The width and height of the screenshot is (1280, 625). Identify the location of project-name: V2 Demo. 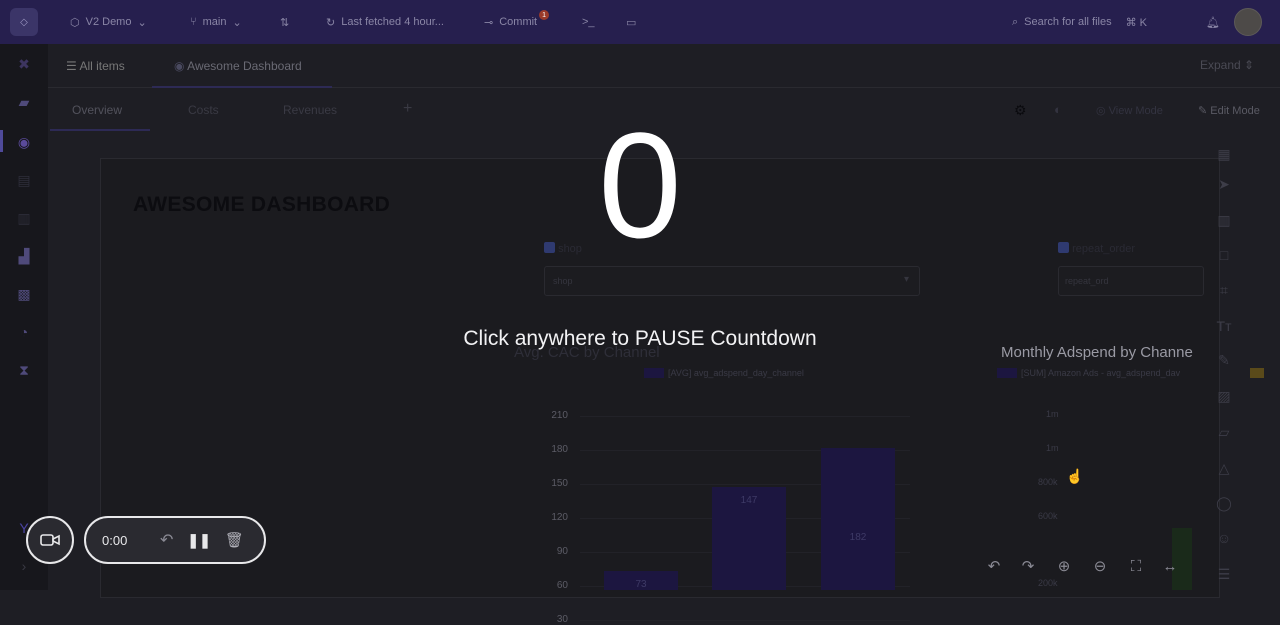
(108, 22).